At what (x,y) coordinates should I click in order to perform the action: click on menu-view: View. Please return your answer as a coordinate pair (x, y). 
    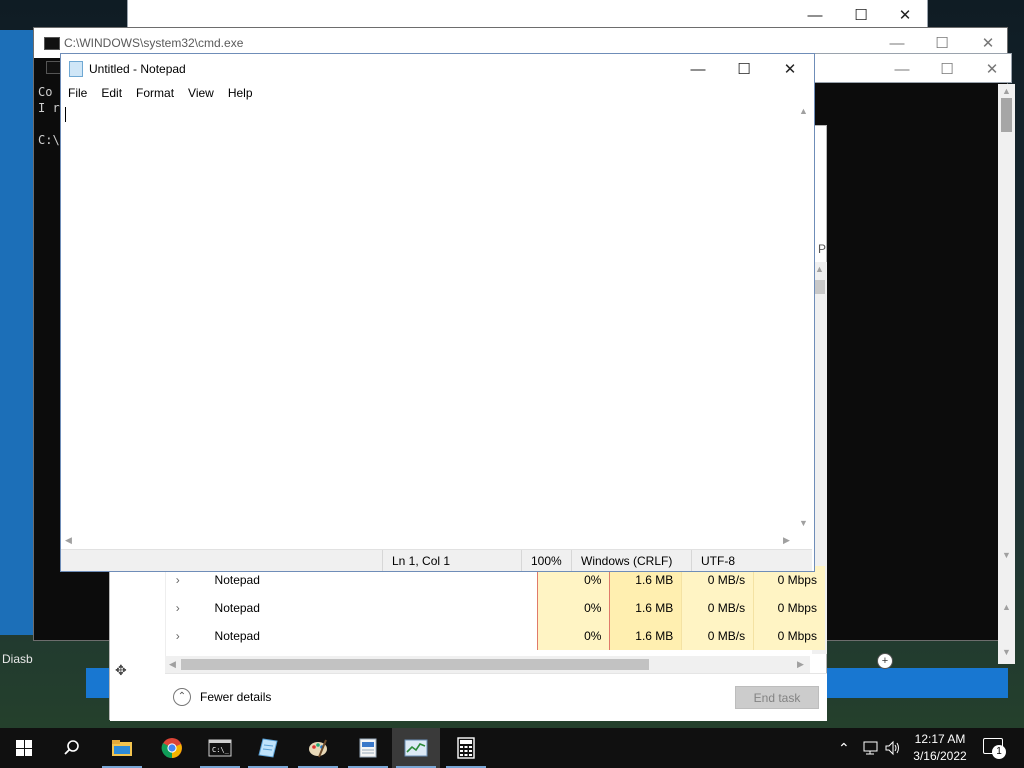
    Looking at the image, I should click on (201, 94).